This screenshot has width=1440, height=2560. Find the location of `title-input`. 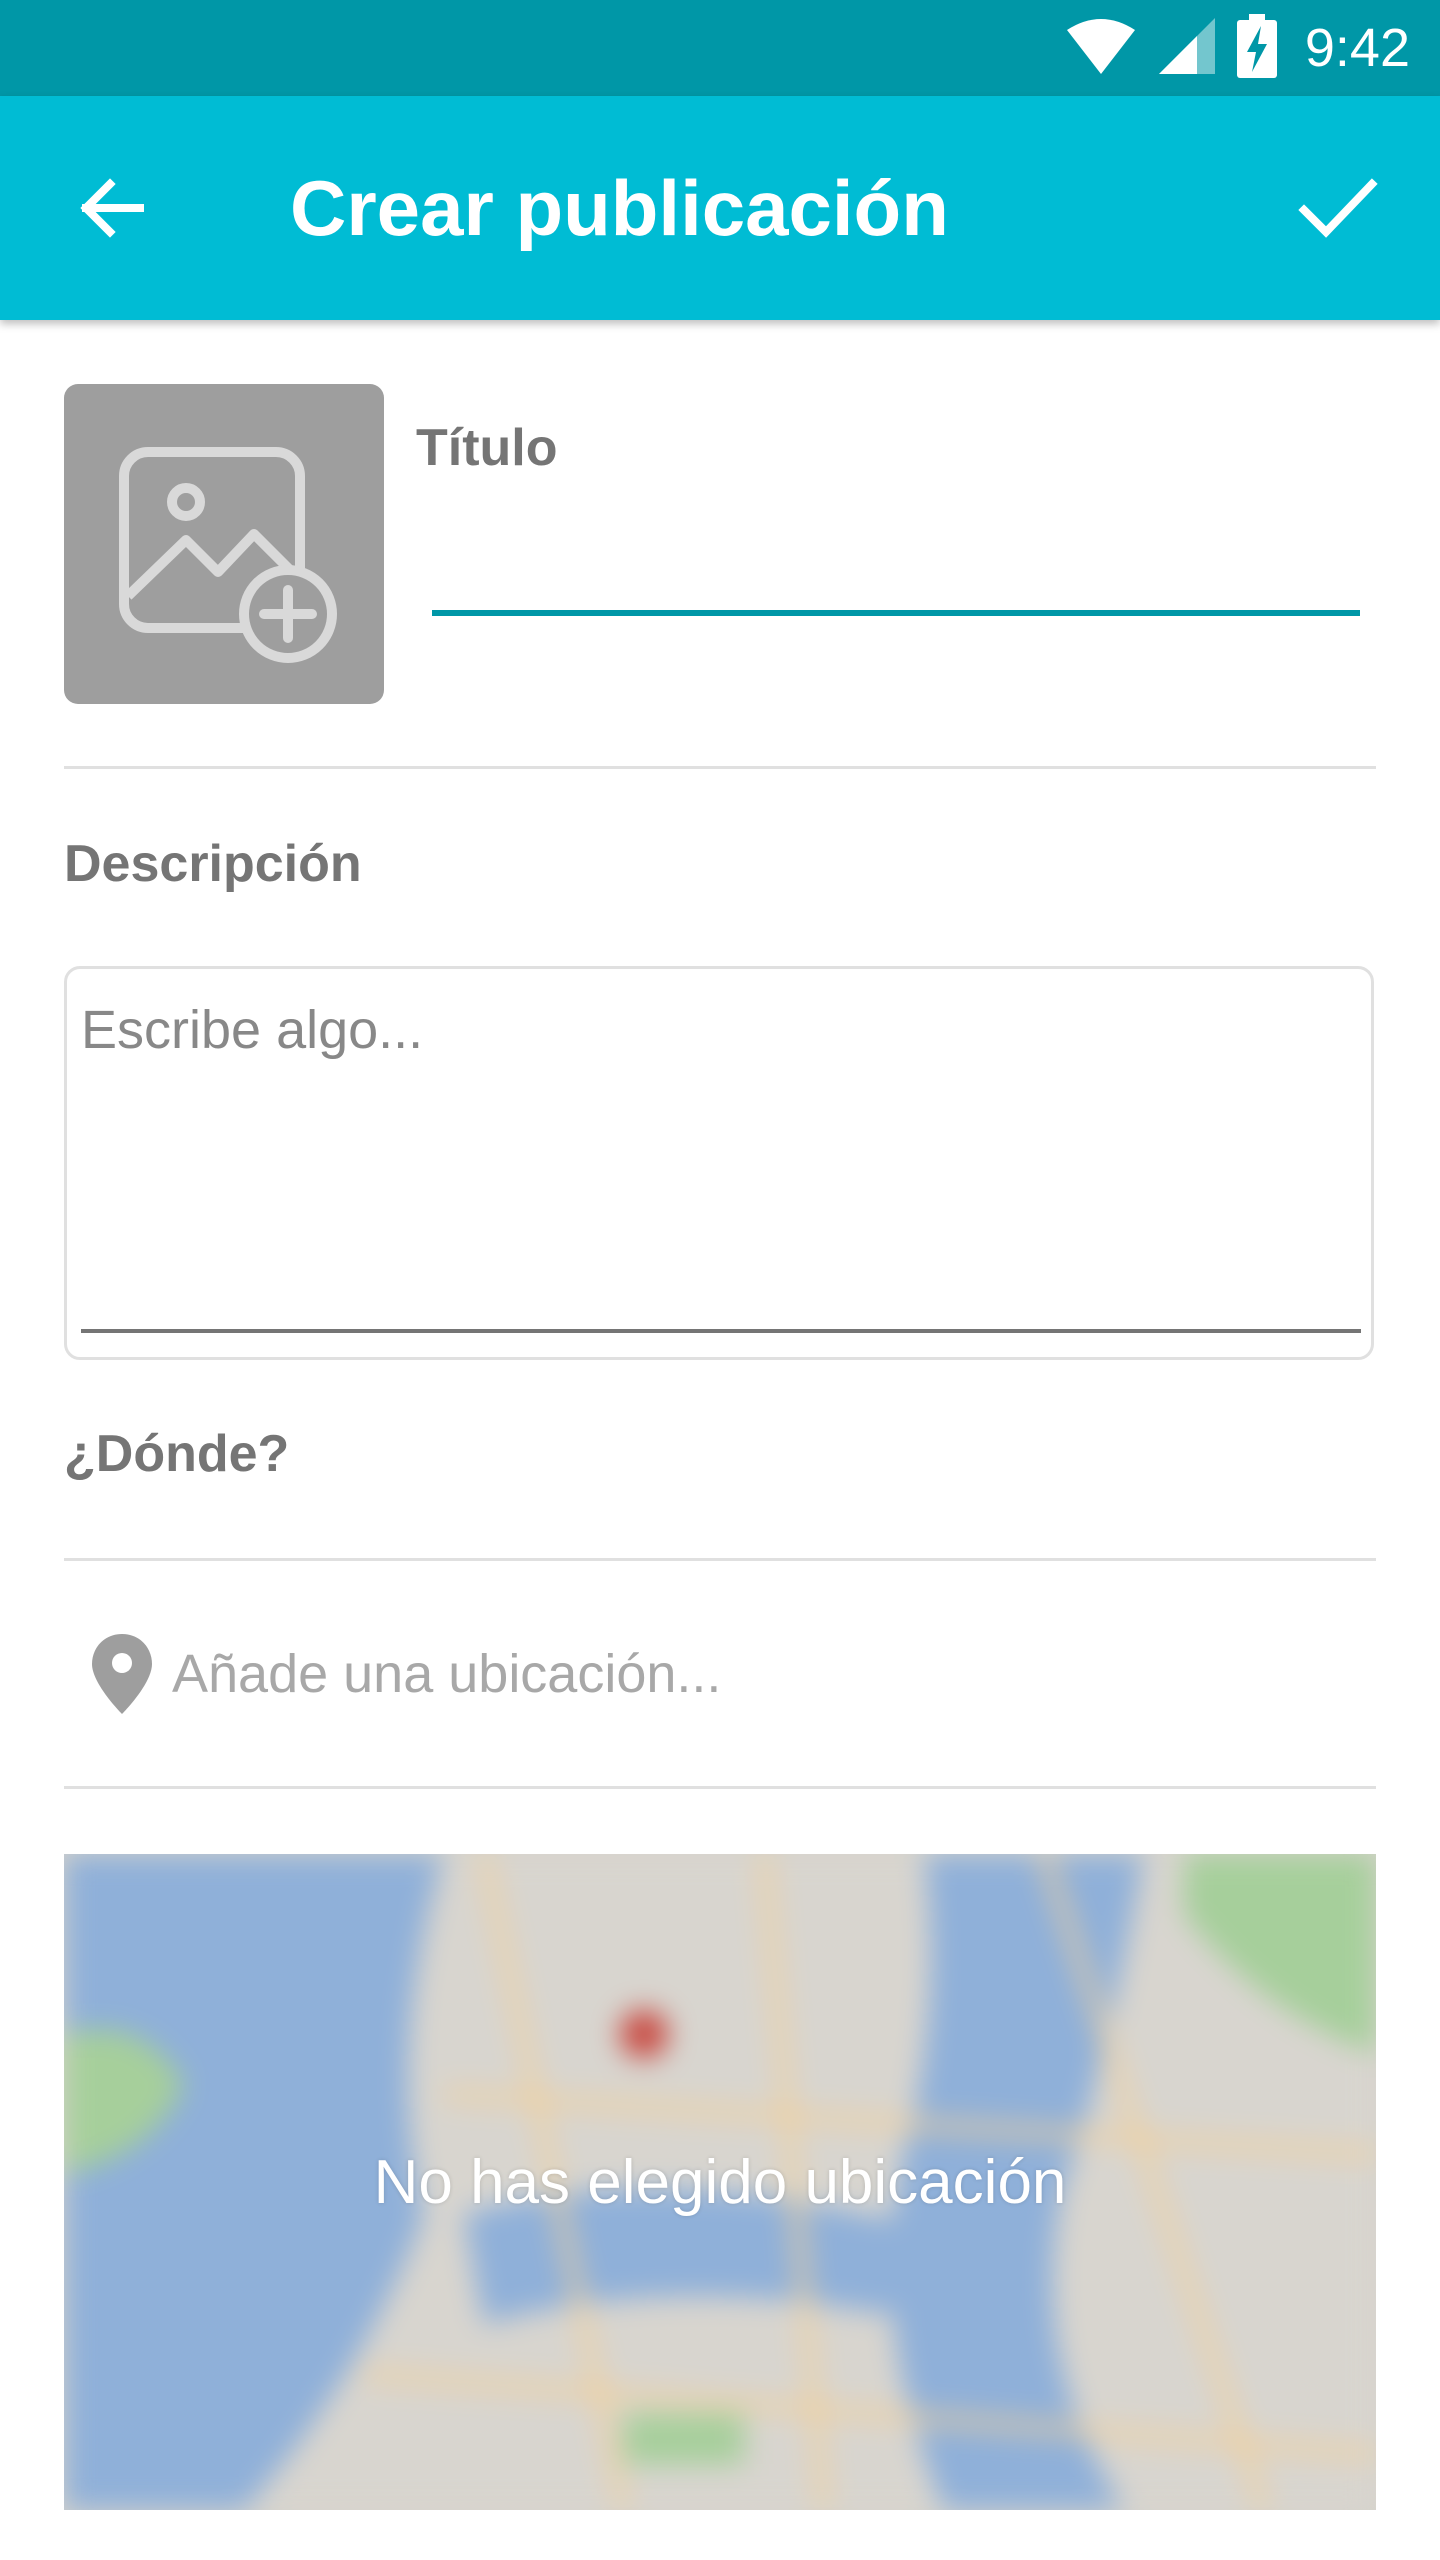

title-input is located at coordinates (896, 568).